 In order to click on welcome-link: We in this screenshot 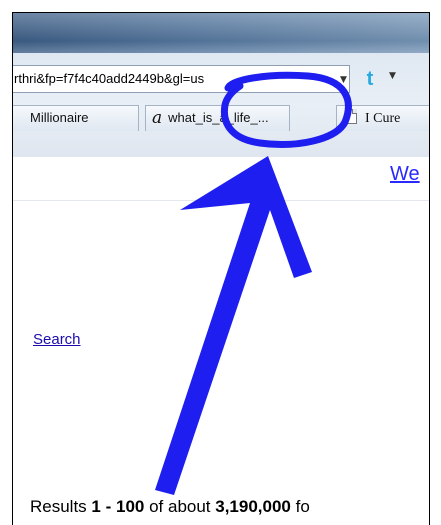, I will do `click(405, 174)`.